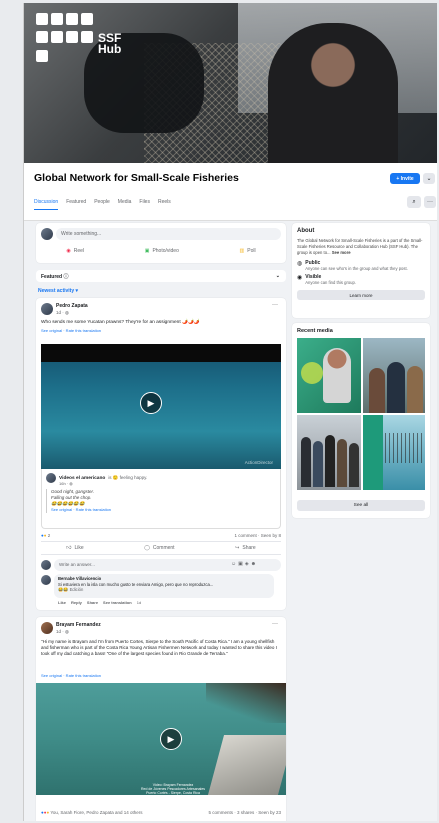  Describe the element at coordinates (341, 252) in the screenshot. I see `see-more-link: See more` at that location.